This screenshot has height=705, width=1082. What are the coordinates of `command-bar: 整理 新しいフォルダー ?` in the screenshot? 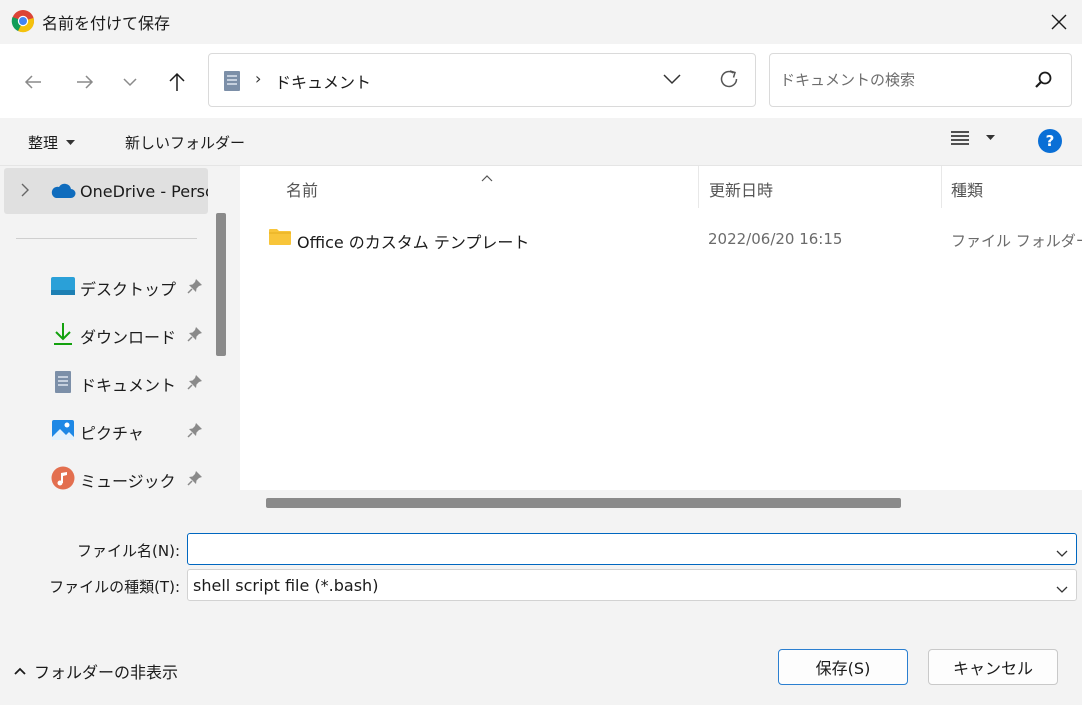 It's located at (541, 142).